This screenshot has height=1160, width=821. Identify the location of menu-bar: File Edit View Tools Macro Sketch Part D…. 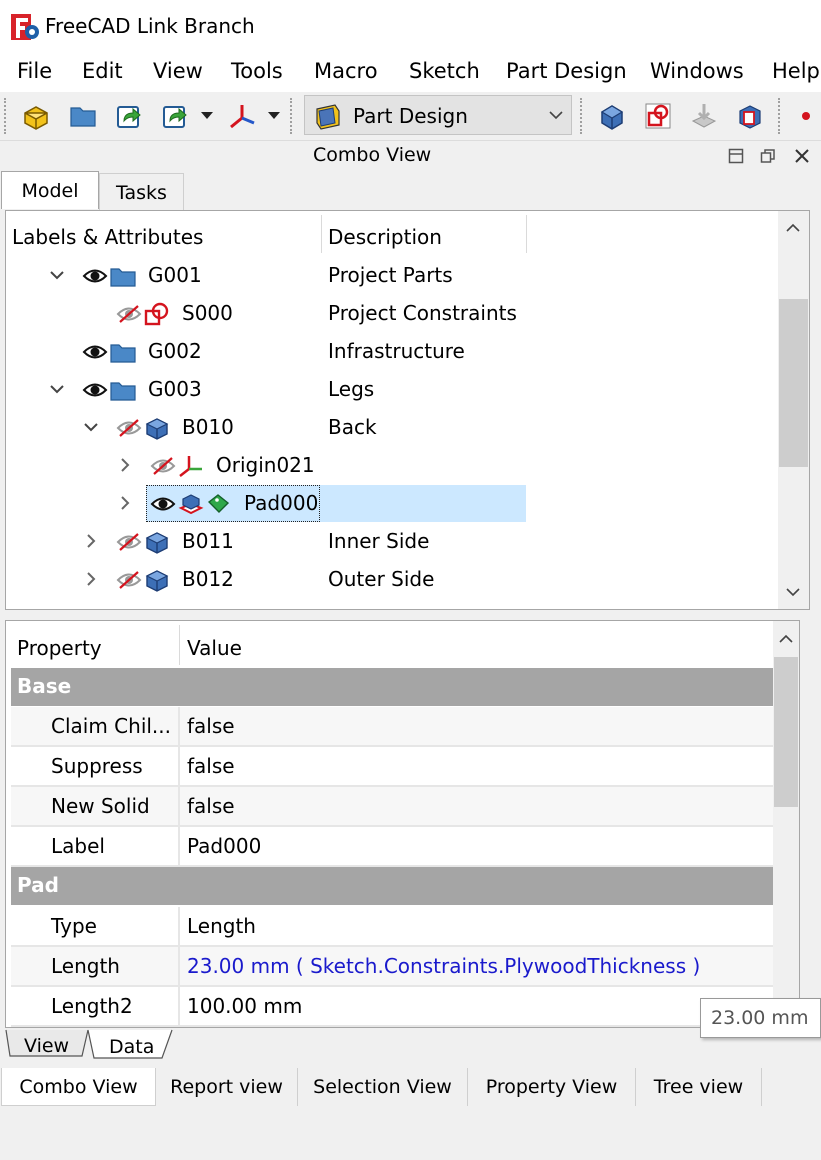
(410, 72).